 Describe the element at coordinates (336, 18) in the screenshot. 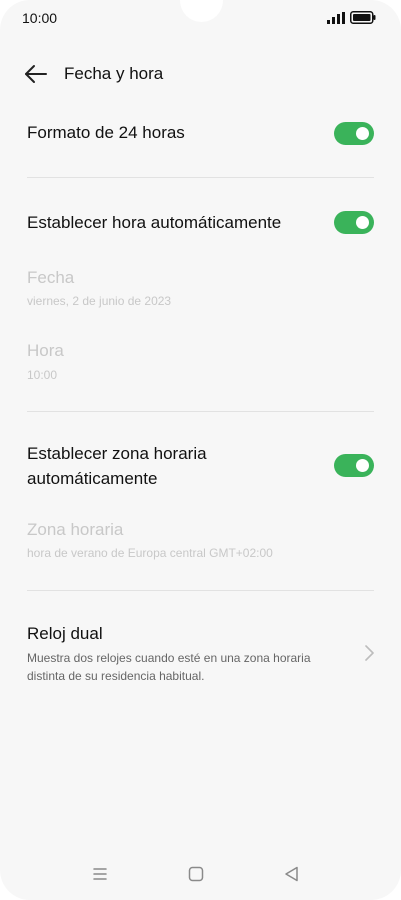

I see `signal-icon` at that location.